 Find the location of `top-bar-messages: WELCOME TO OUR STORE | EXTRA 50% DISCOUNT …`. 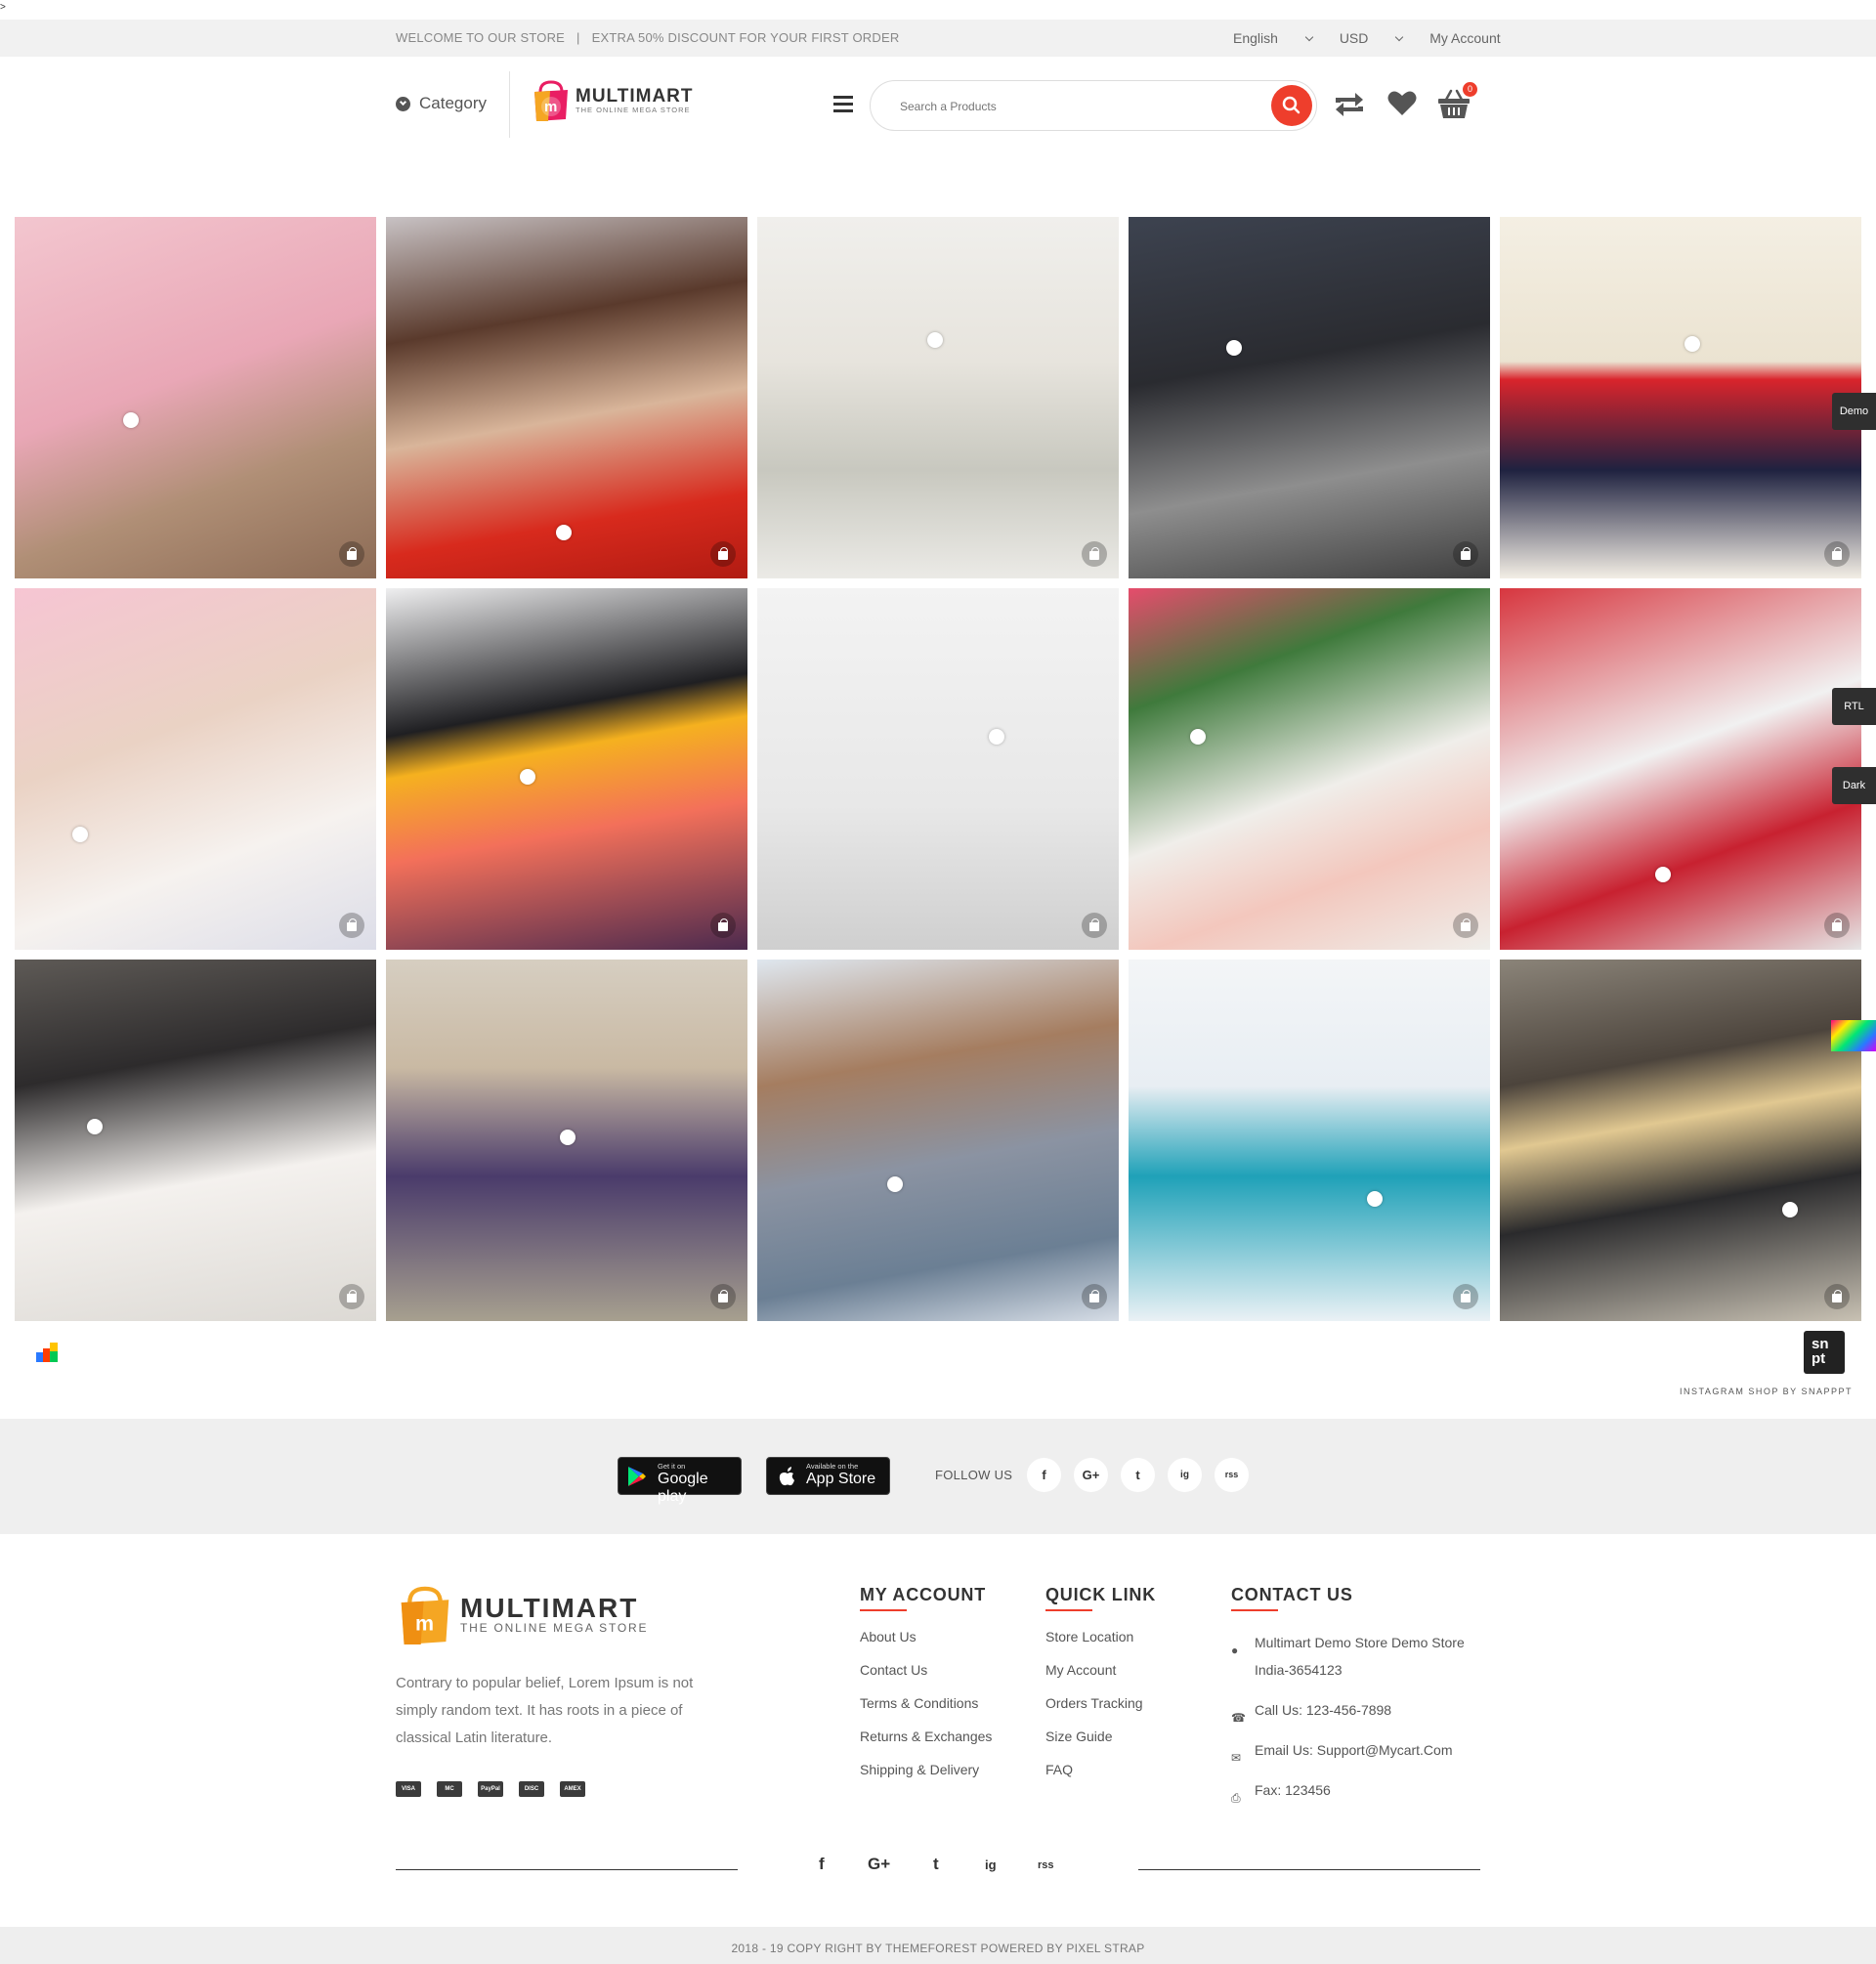

top-bar-messages: WELCOME TO OUR STORE | EXTRA 50% DISCOUNT … is located at coordinates (647, 38).